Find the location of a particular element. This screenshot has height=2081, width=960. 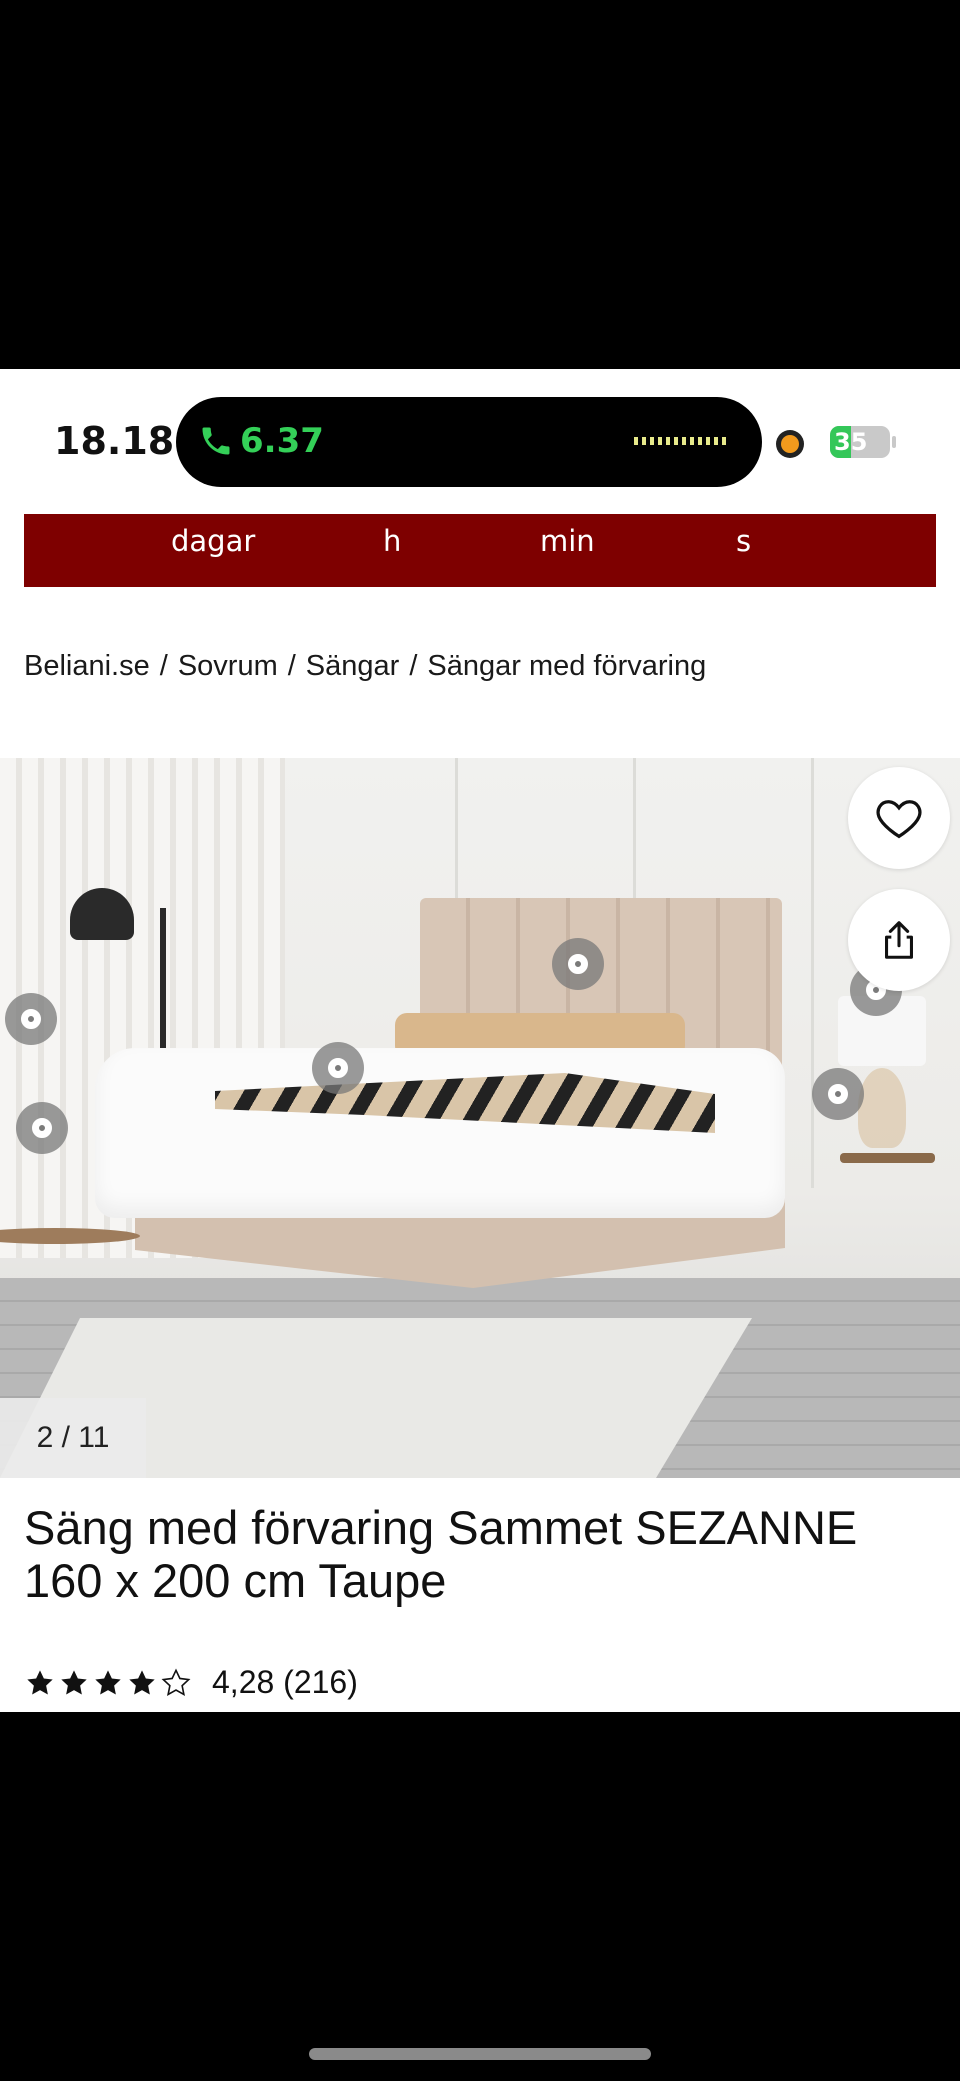

recording-dot-icon is located at coordinates (790, 444).